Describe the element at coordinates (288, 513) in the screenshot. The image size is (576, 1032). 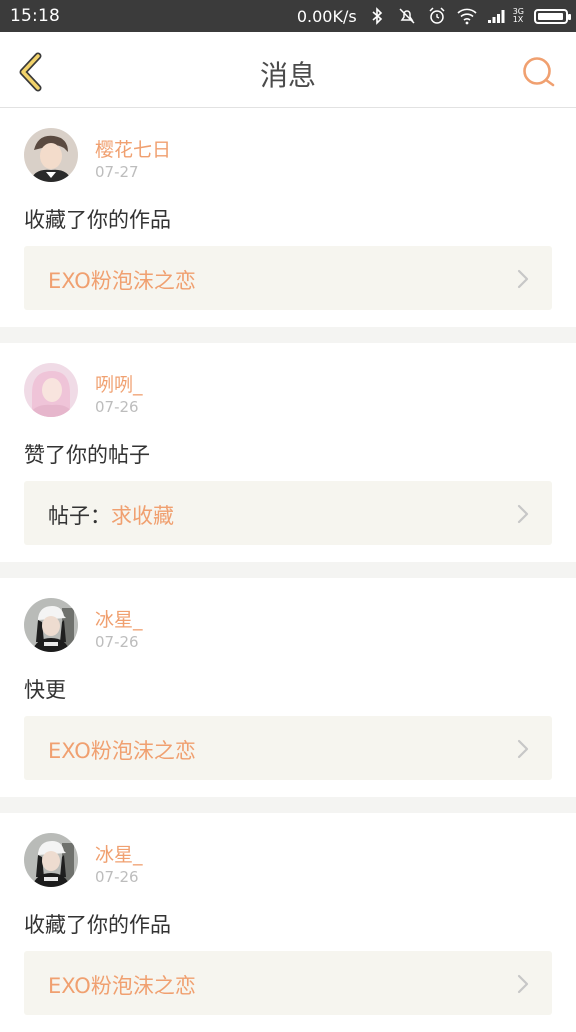
I see `target-link: 帖子：求收藏` at that location.